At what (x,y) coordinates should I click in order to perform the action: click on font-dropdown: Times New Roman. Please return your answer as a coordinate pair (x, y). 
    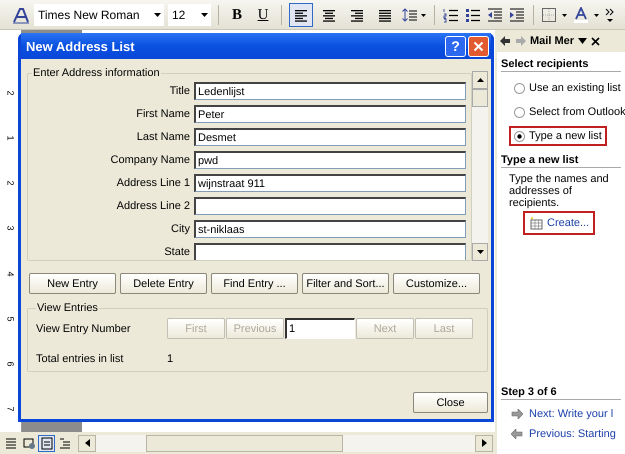
    Looking at the image, I should click on (99, 15).